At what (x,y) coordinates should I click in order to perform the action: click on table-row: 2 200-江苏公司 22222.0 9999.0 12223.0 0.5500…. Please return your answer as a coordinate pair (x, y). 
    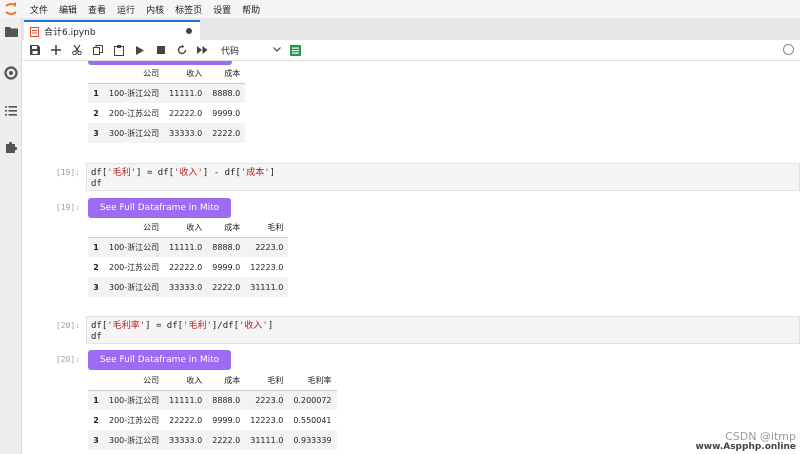
    Looking at the image, I should click on (212, 420).